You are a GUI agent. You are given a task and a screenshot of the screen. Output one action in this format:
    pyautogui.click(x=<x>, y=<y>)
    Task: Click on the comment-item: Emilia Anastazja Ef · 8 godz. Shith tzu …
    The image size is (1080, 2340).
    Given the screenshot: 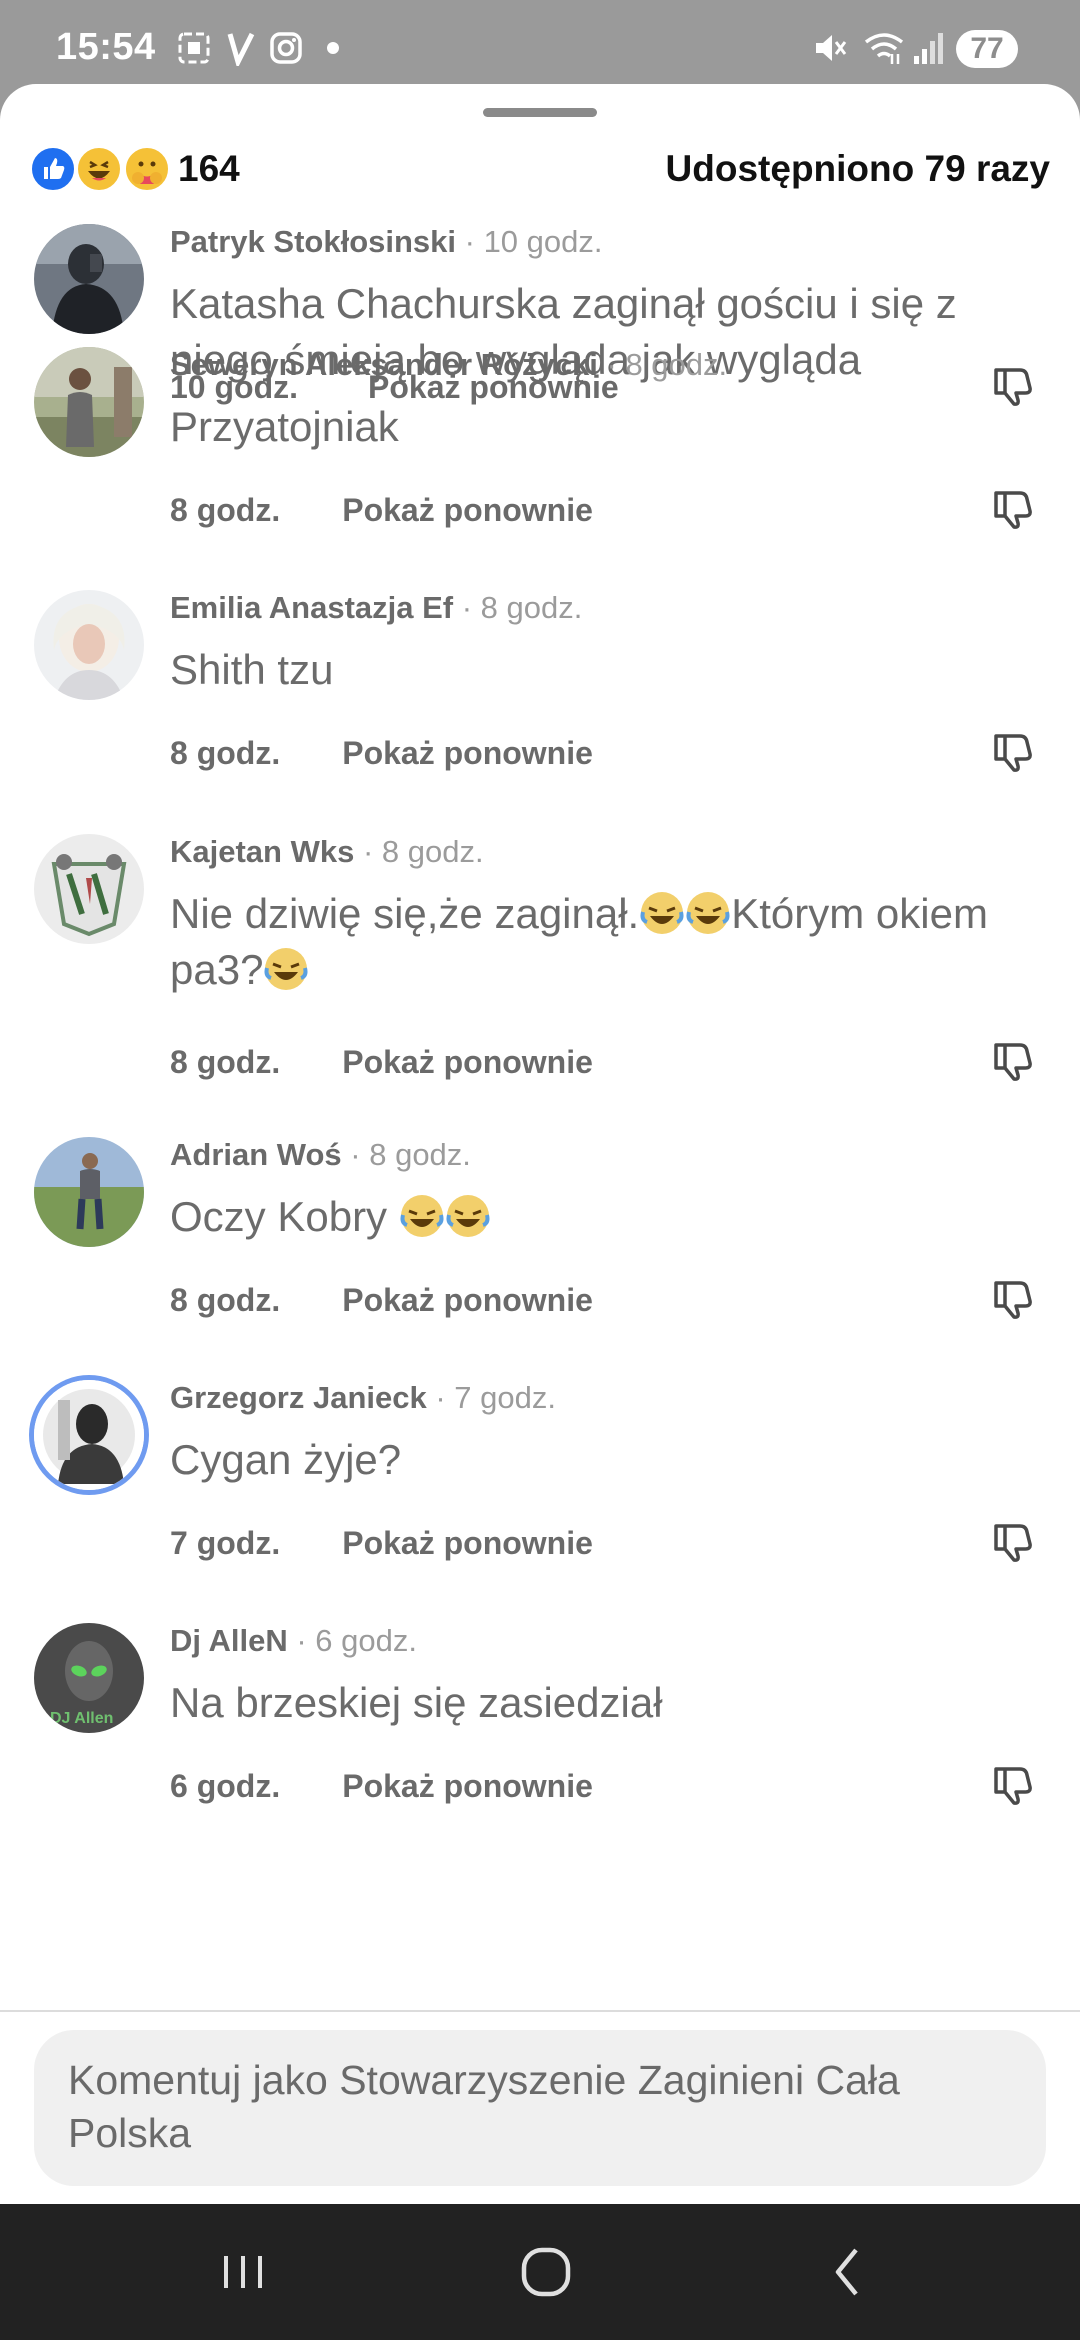 What is the action you would take?
    pyautogui.click(x=540, y=690)
    